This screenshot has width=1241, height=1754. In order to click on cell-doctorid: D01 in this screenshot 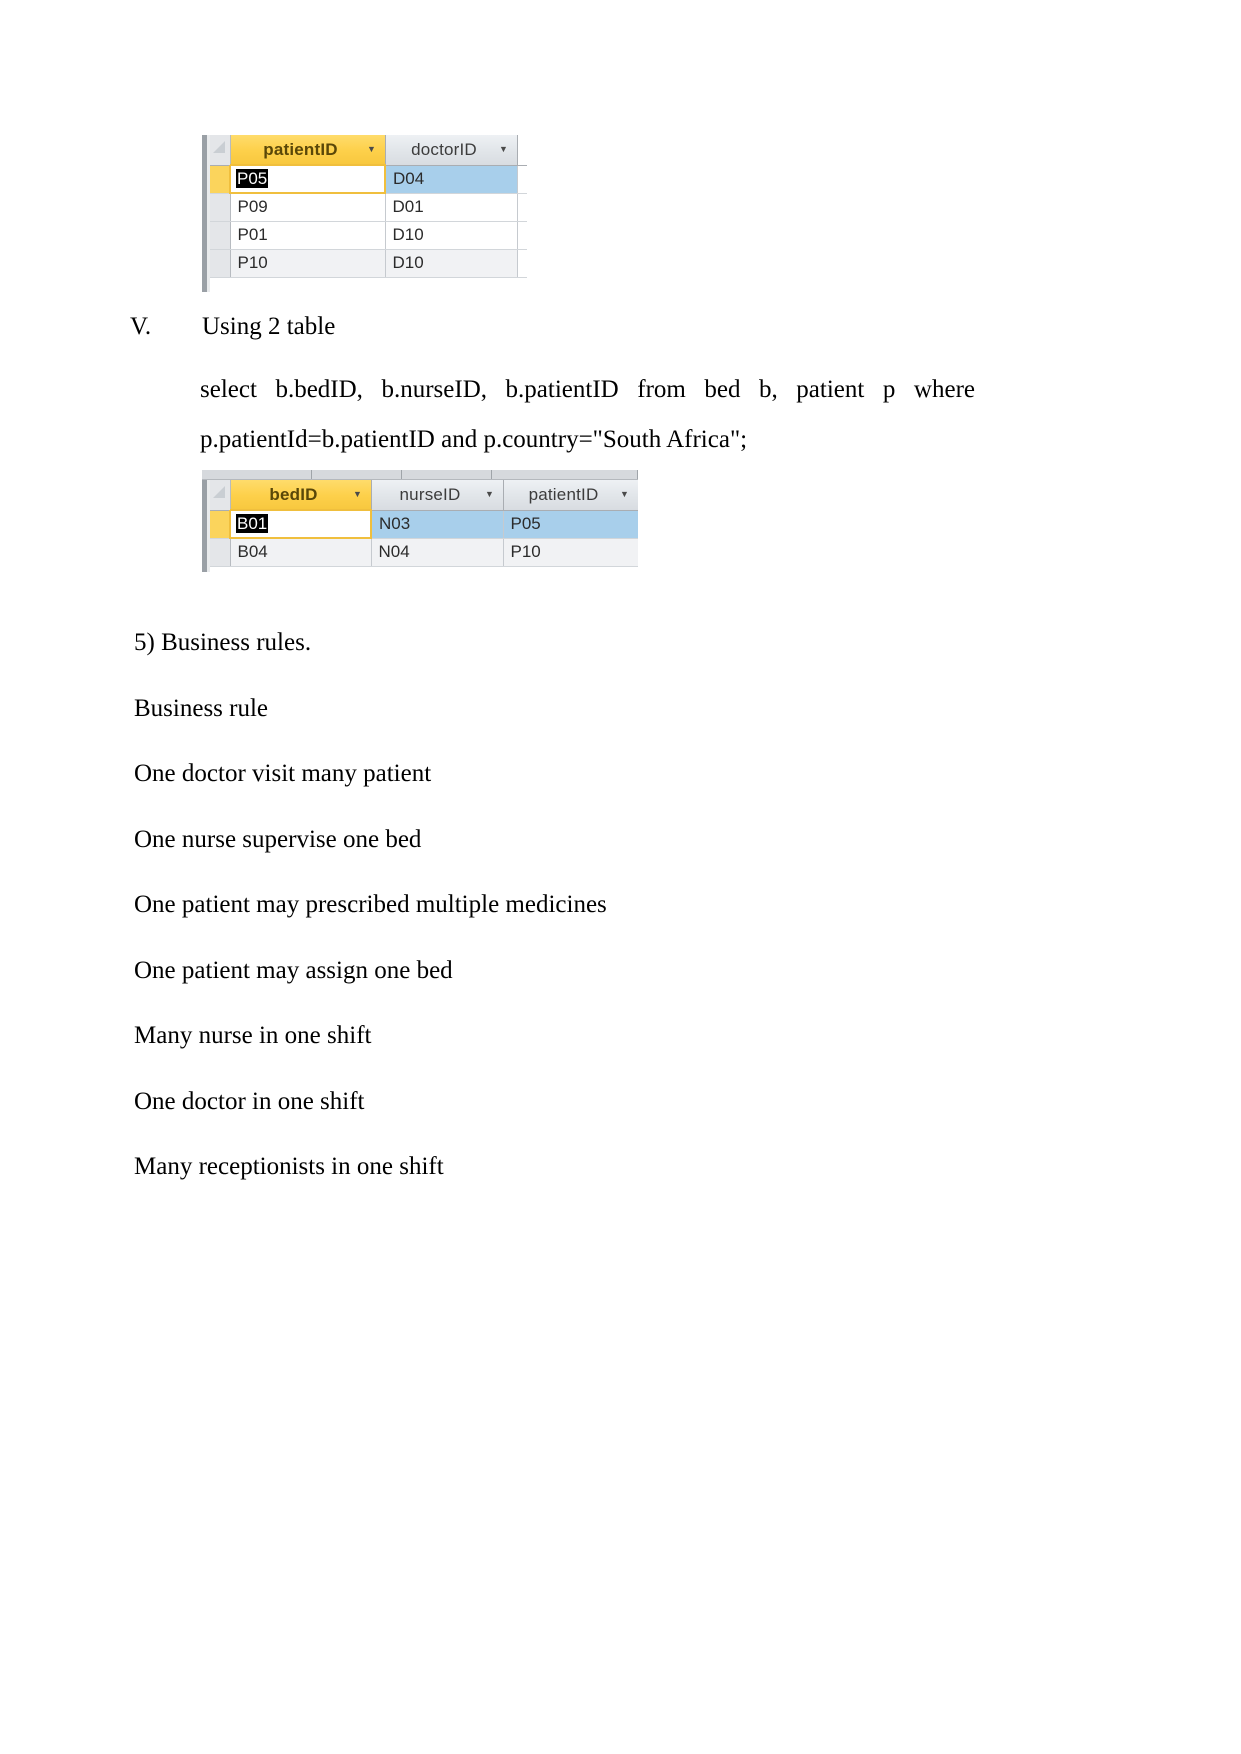, I will do `click(451, 207)`.